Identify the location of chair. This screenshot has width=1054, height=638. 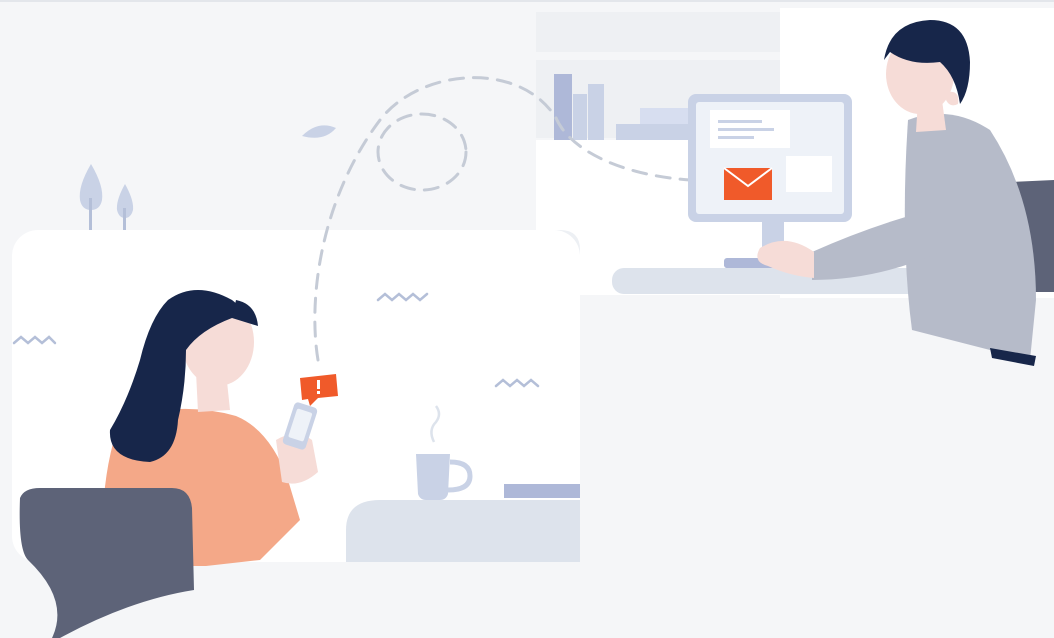
(106, 563).